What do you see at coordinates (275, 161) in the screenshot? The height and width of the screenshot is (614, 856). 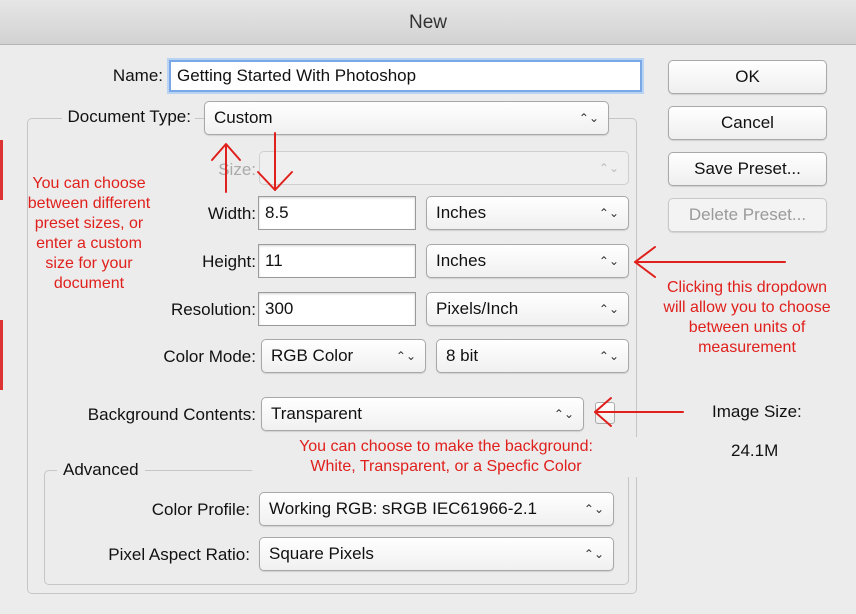 I see `down-arrow-icon` at bounding box center [275, 161].